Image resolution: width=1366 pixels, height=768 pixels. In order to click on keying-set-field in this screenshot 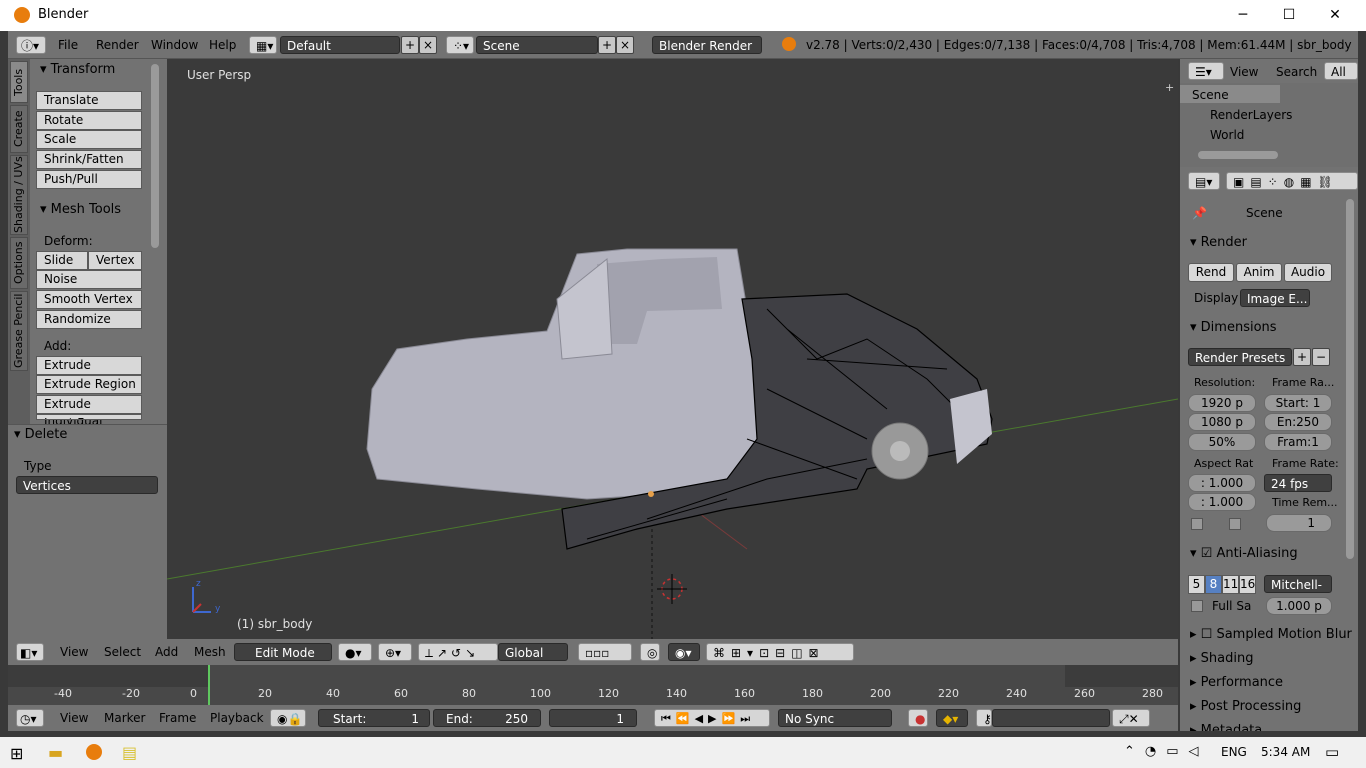, I will do `click(1051, 718)`.